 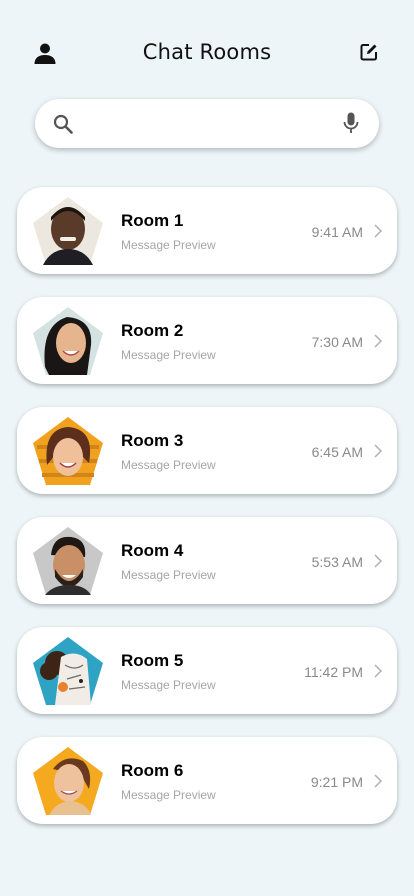 What do you see at coordinates (152, 330) in the screenshot?
I see `room-name: Room 2` at bounding box center [152, 330].